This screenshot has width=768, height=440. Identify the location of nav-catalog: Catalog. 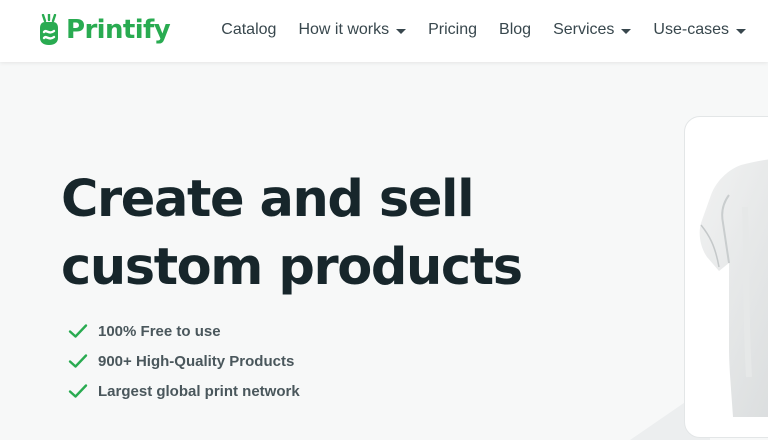
(248, 30).